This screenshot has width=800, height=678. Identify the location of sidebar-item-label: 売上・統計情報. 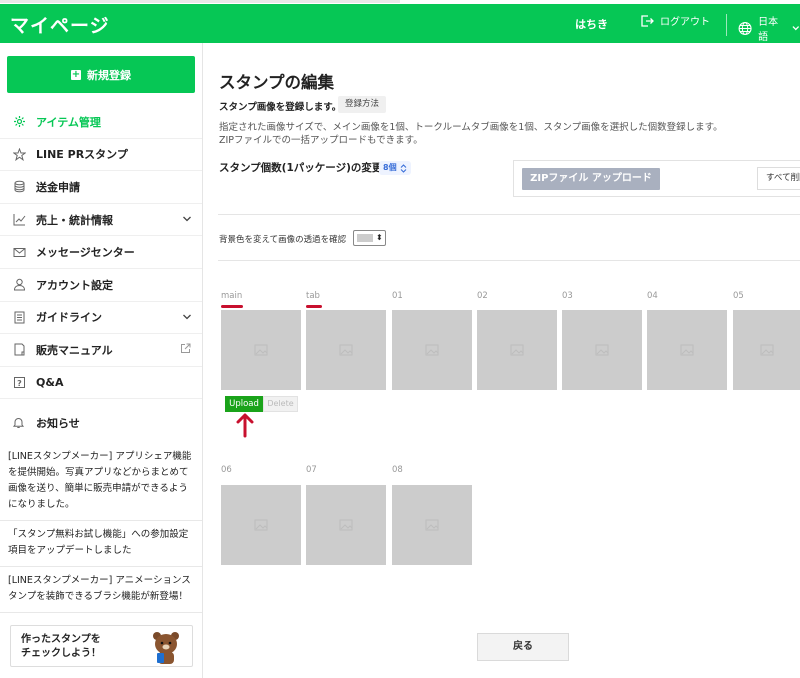
(74, 220).